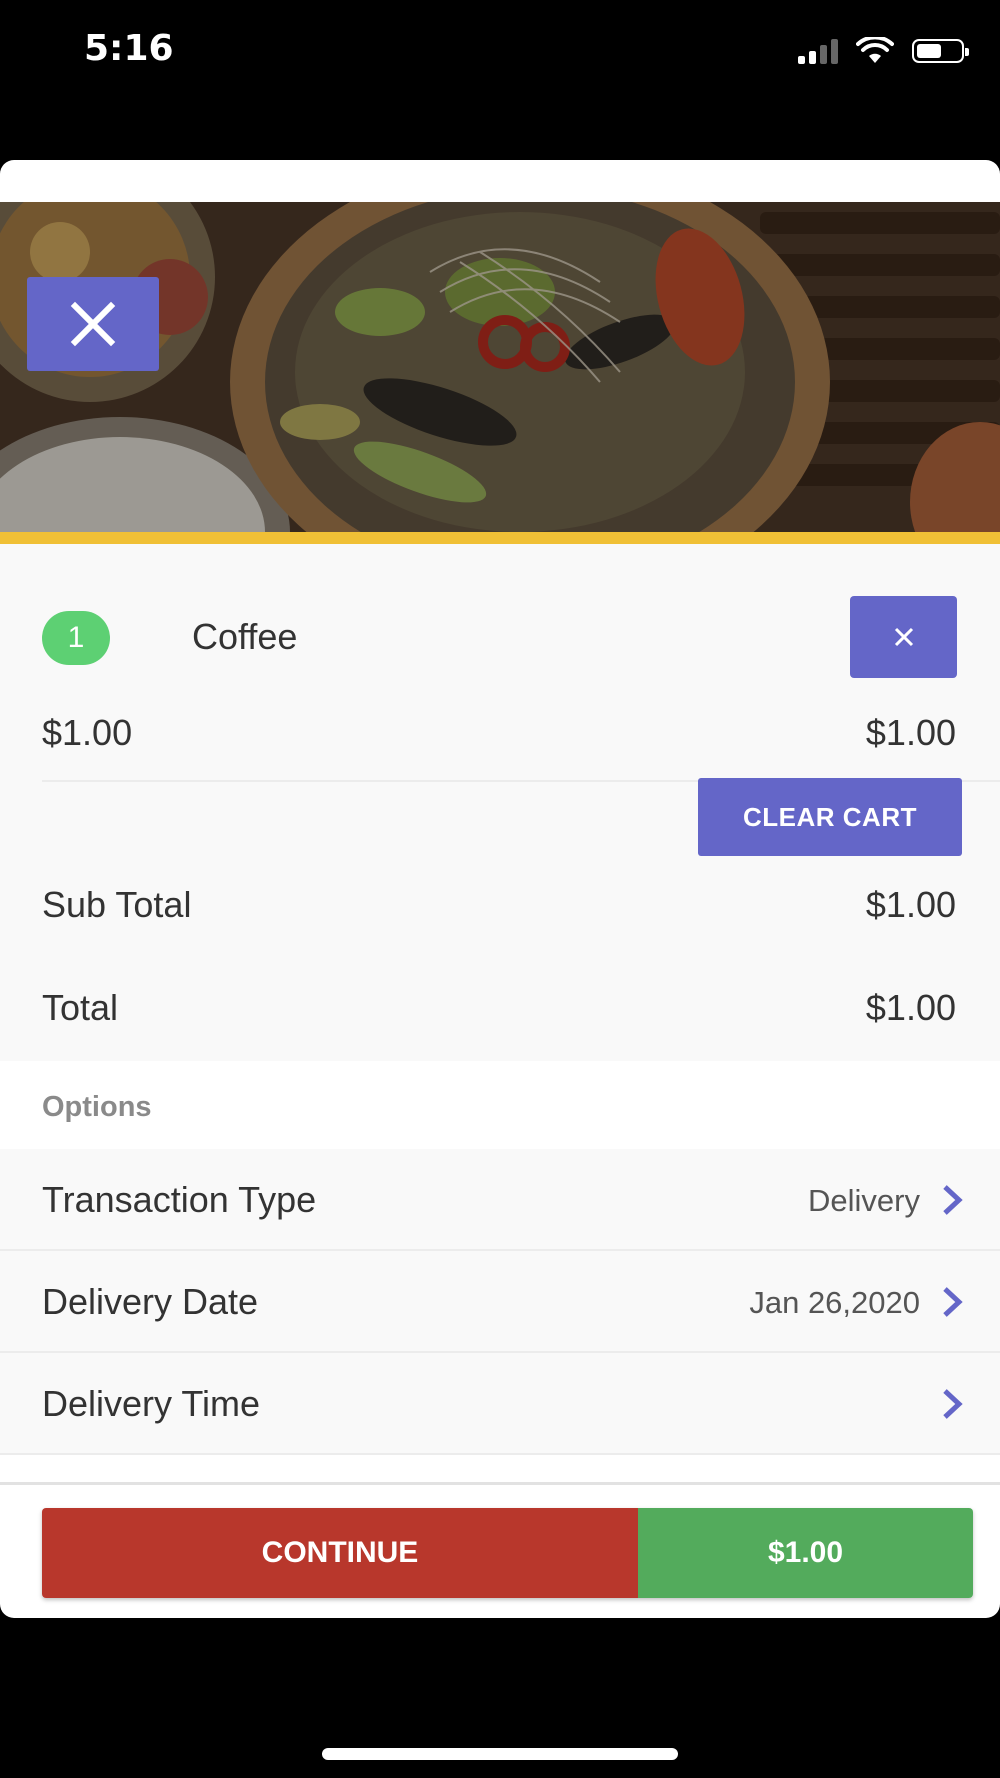 Image resolution: width=1000 pixels, height=1778 pixels. I want to click on total-label: Total, so click(80, 1007).